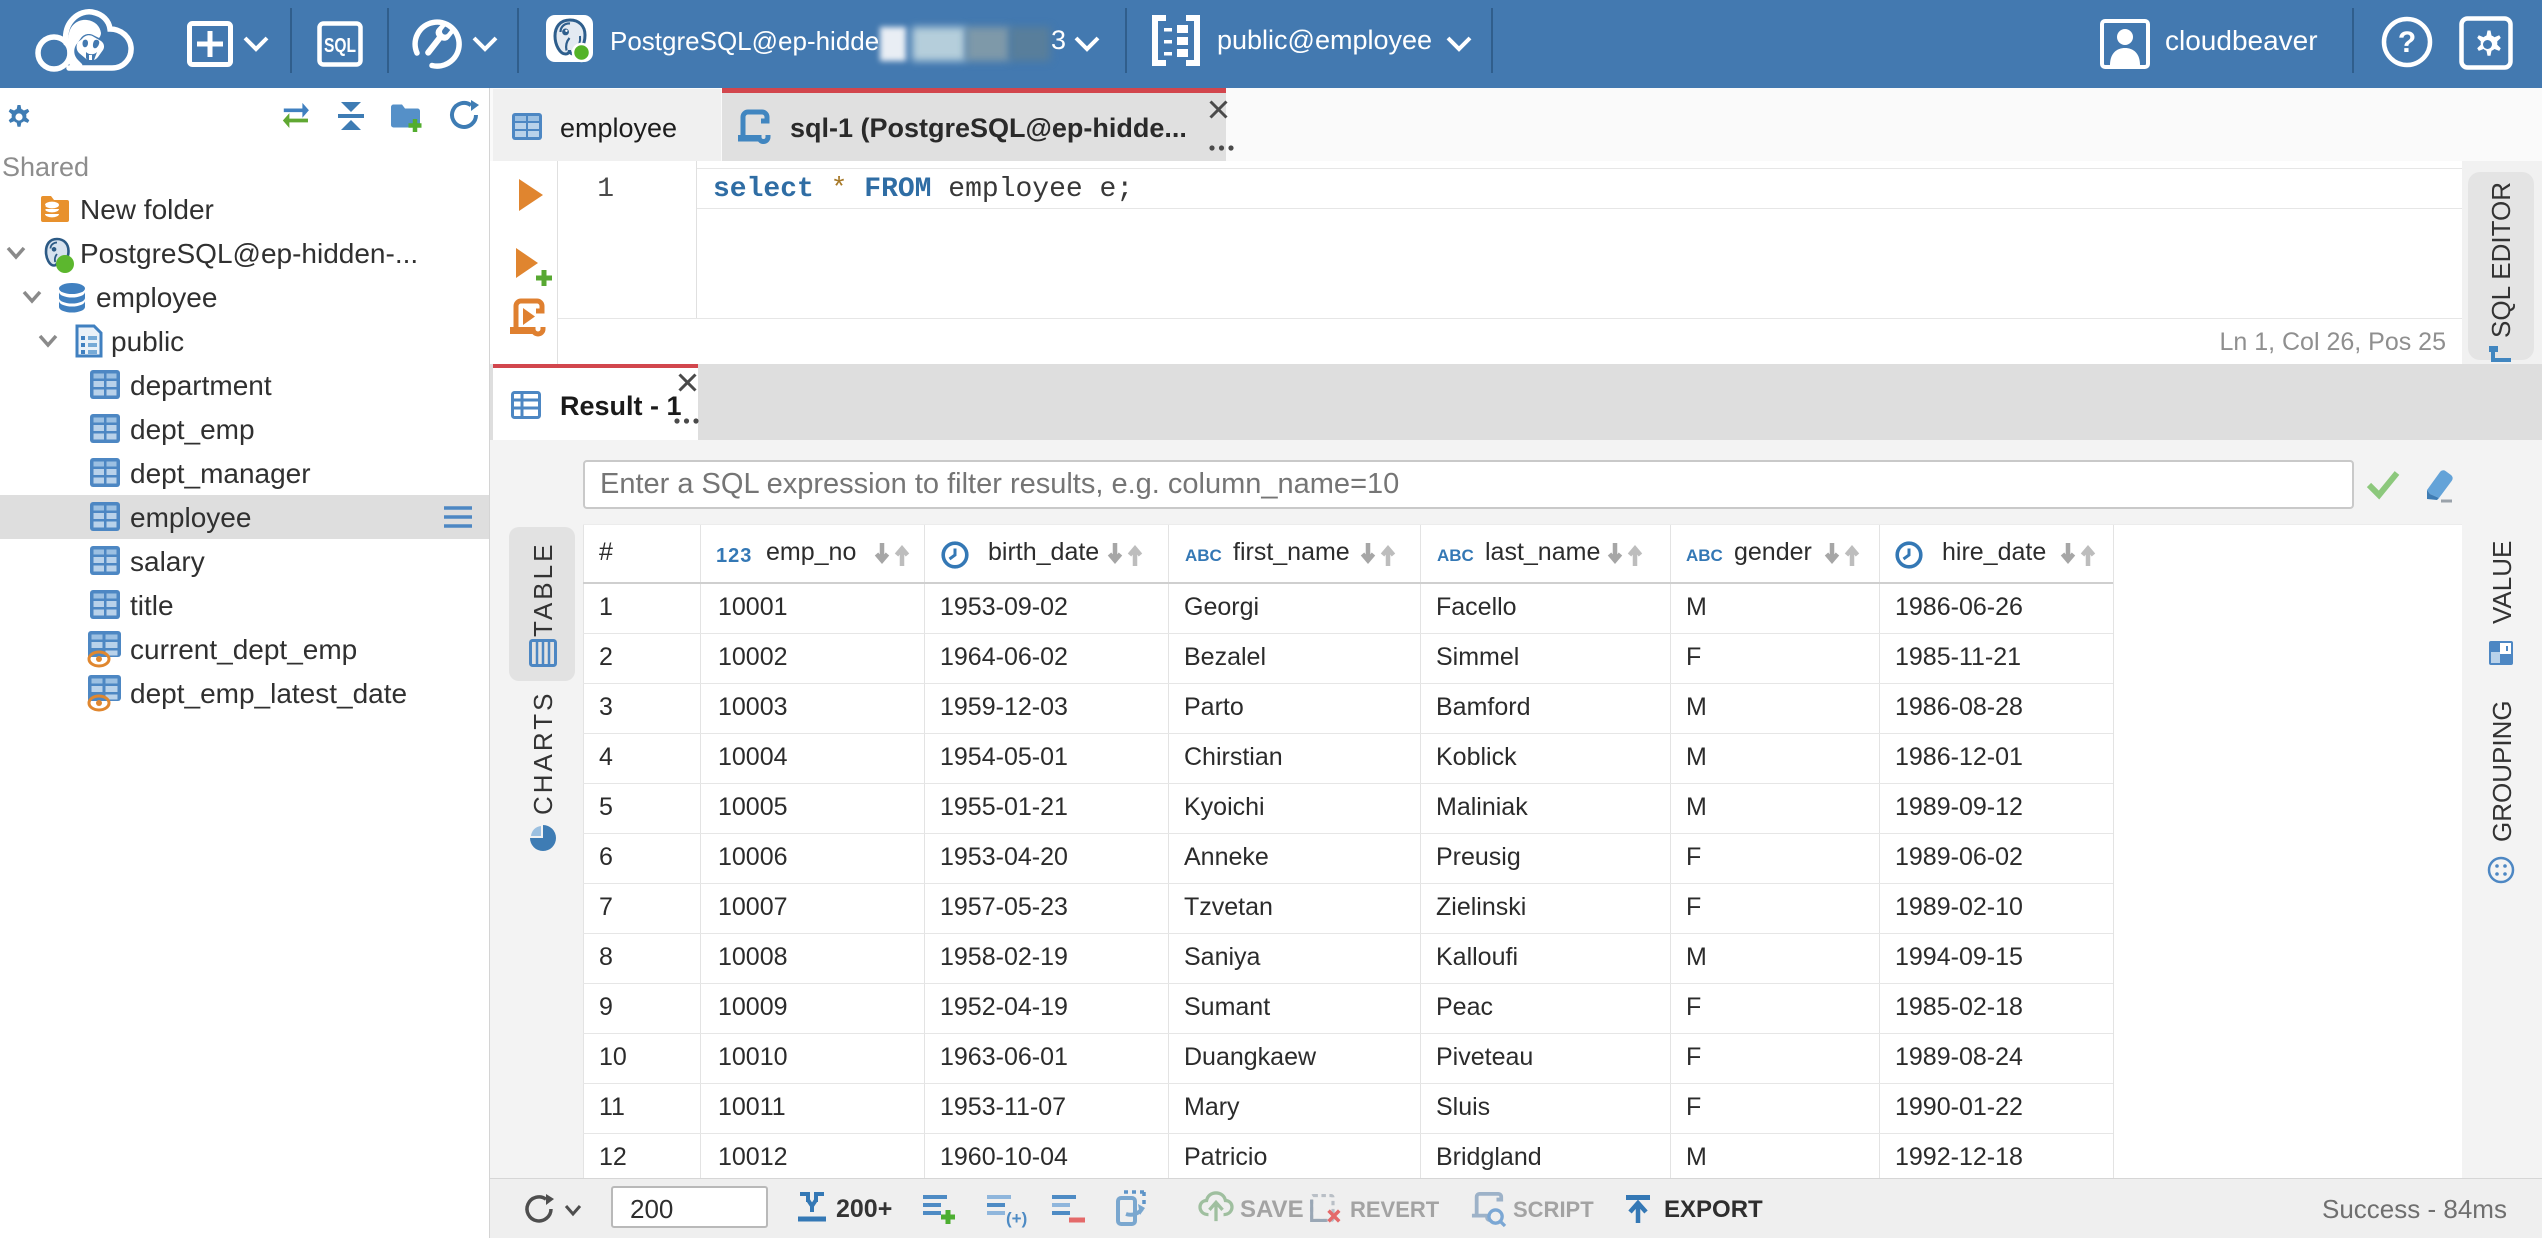 The image size is (2542, 1238). I want to click on svg-text: SQL, so click(340, 46).